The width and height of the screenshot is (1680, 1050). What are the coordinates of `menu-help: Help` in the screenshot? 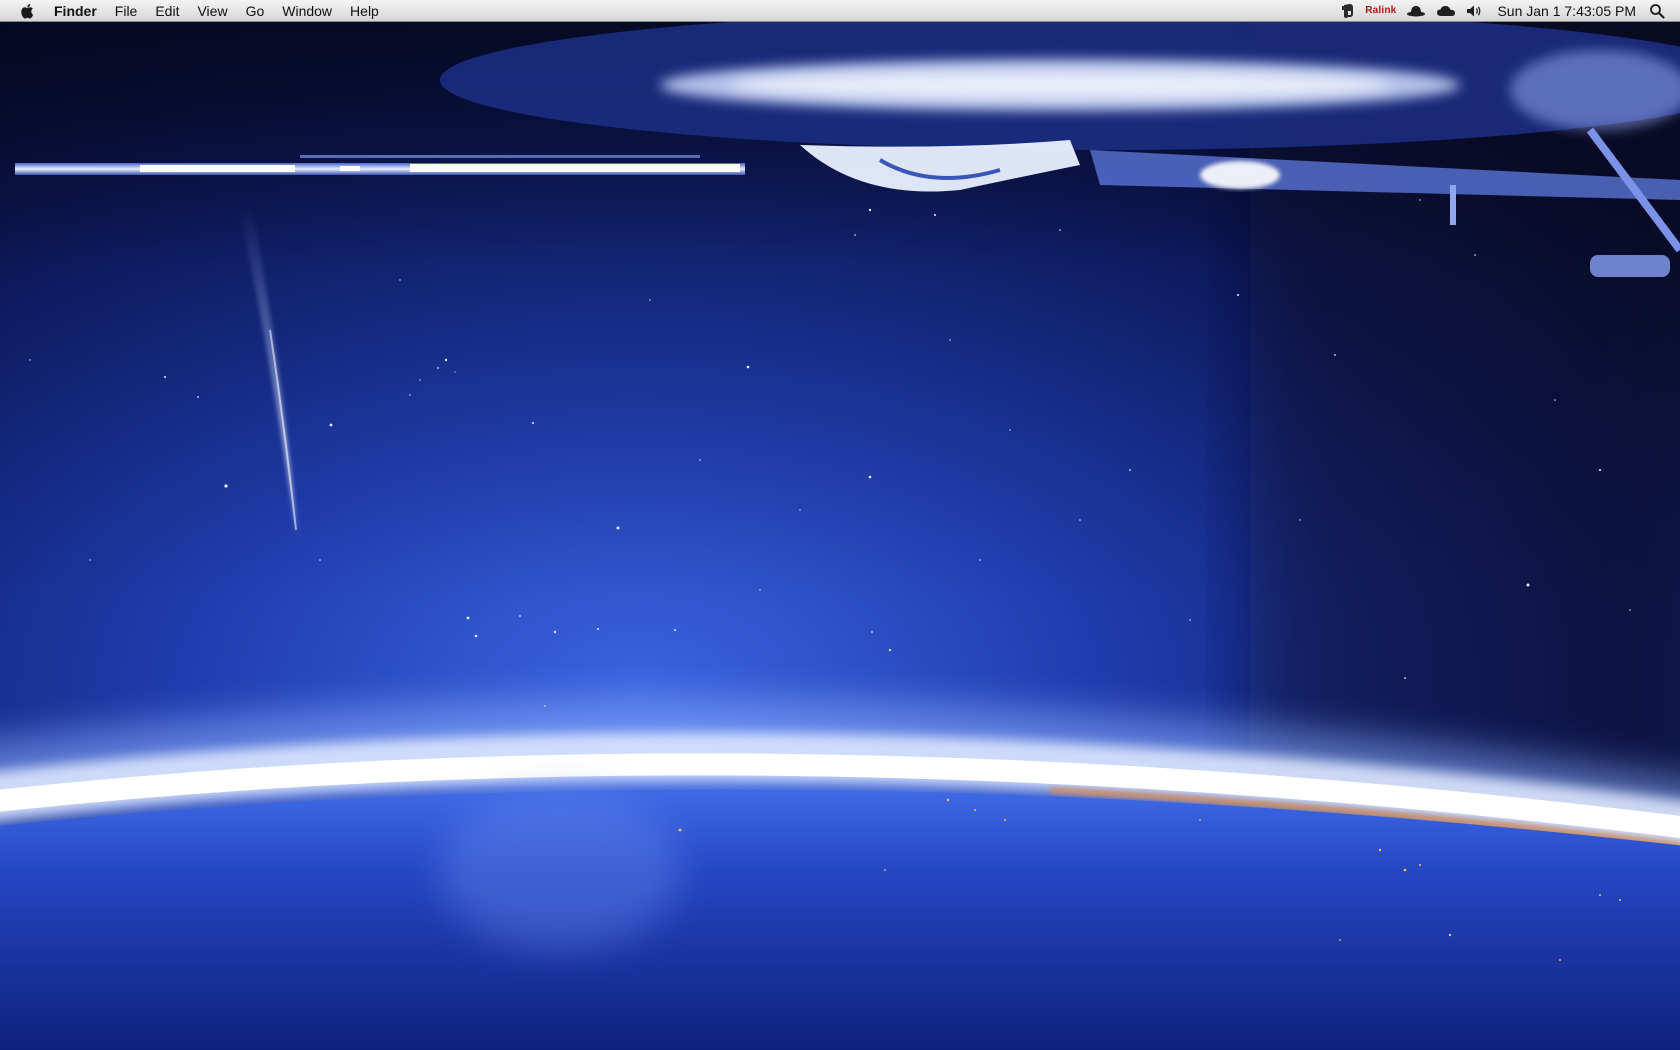 It's located at (364, 11).